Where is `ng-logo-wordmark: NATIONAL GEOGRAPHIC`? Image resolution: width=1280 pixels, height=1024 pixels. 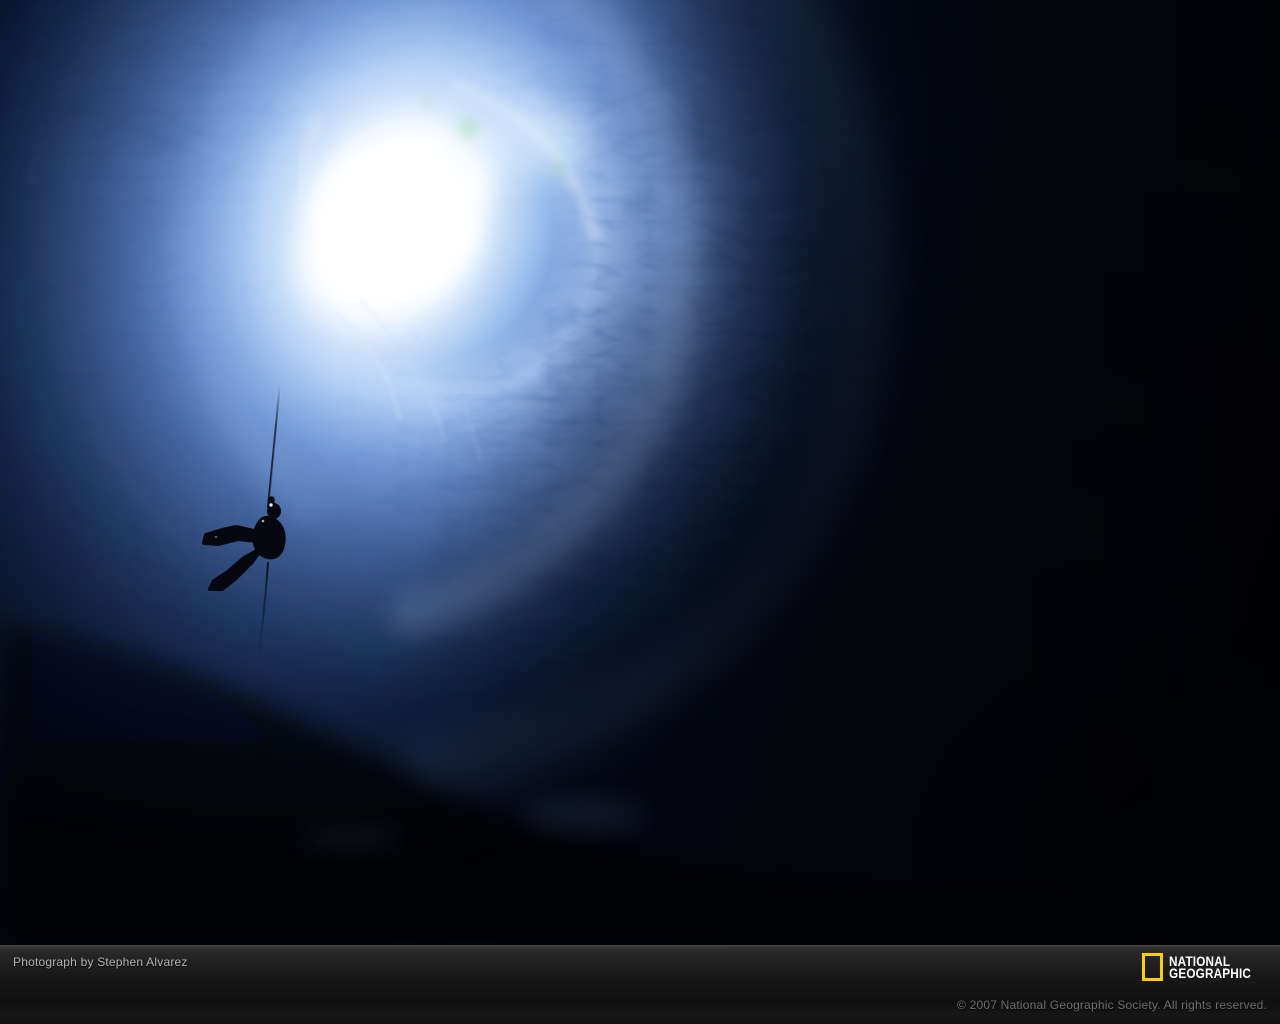
ng-logo-wordmark: NATIONAL GEOGRAPHIC is located at coordinates (1210, 967).